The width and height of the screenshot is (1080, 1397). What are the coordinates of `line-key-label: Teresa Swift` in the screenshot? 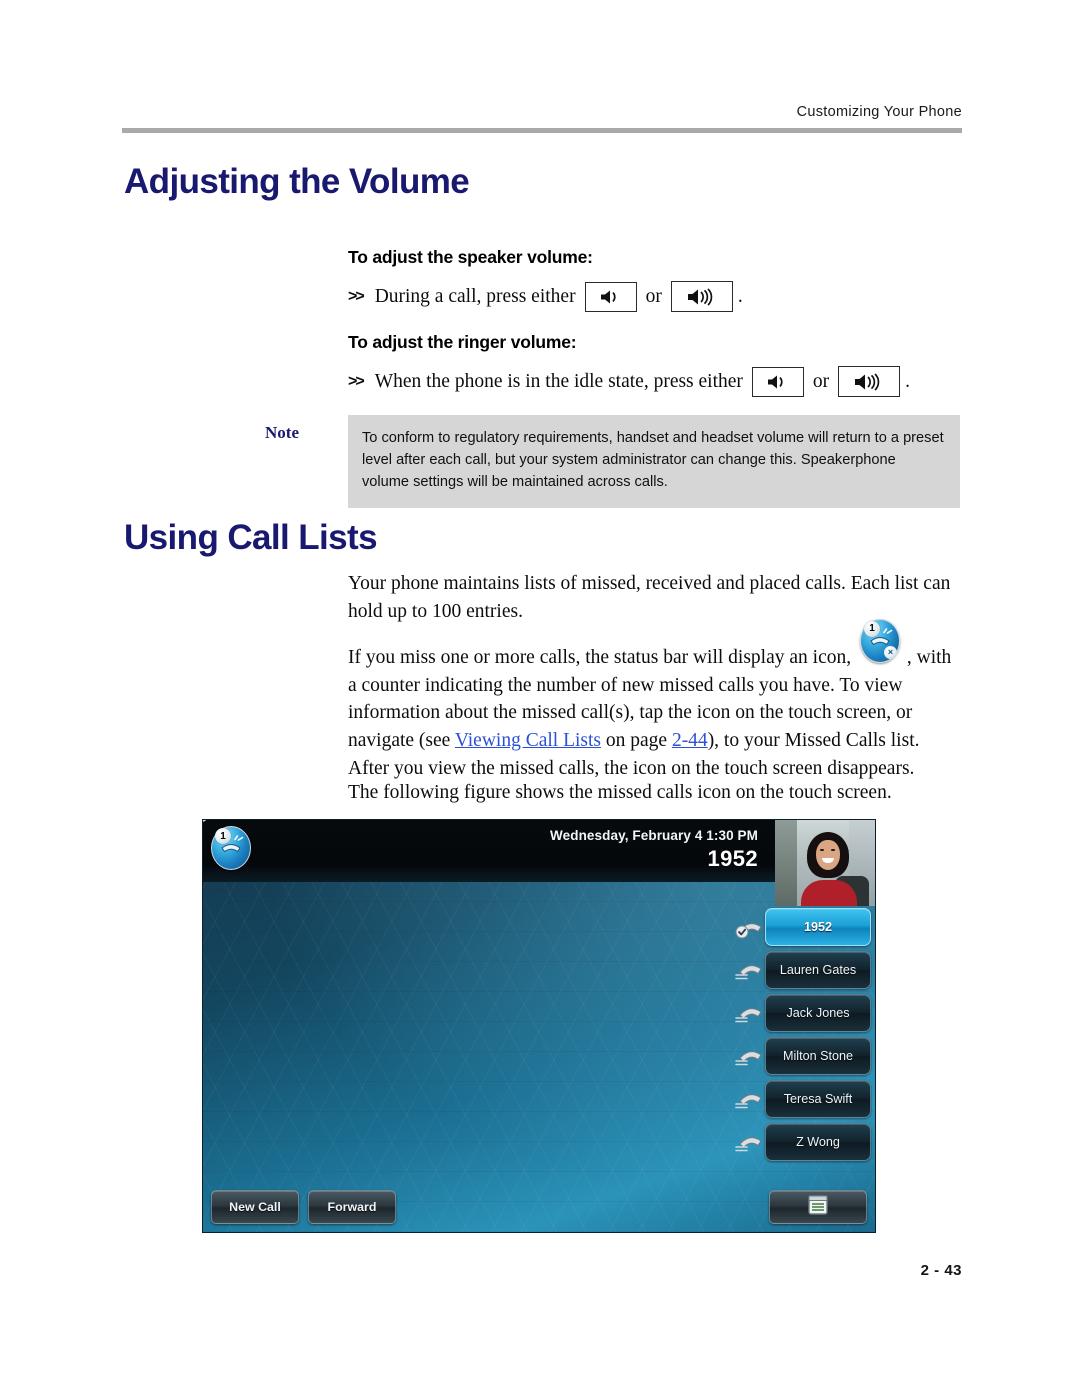 It's located at (818, 1099).